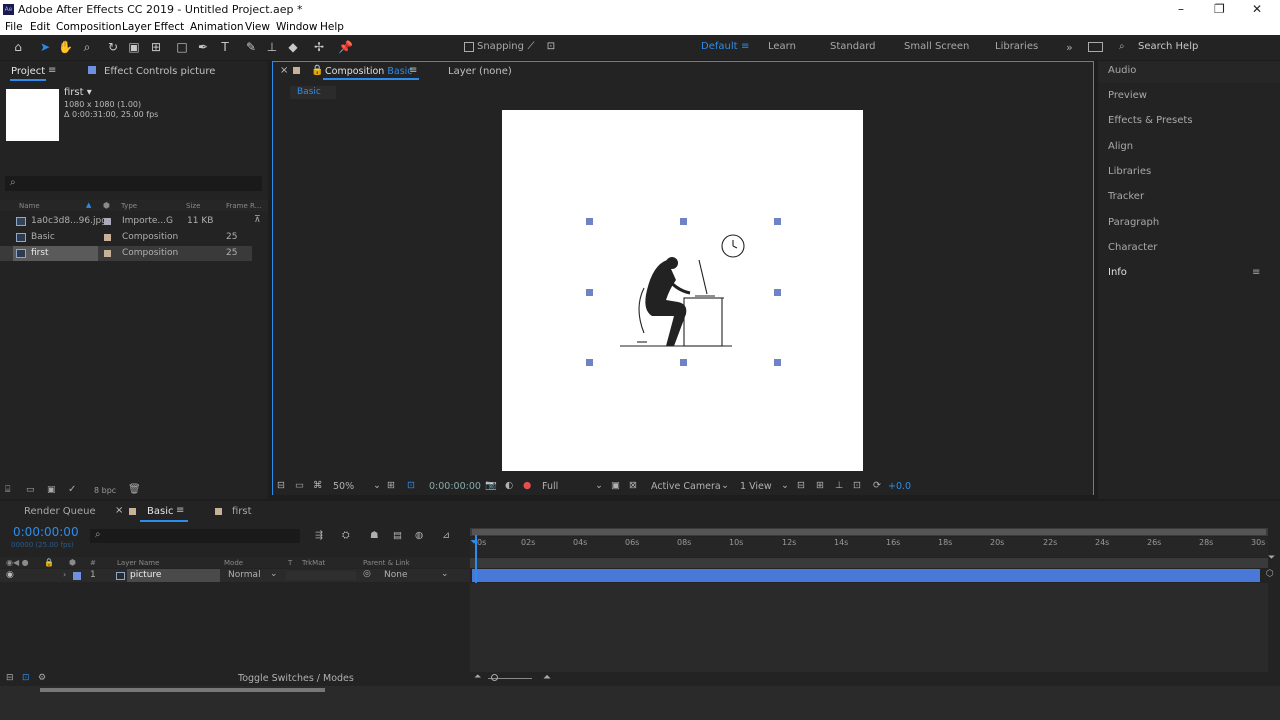  Describe the element at coordinates (480, 71) in the screenshot. I see `tab-layer: Layer (none)` at that location.